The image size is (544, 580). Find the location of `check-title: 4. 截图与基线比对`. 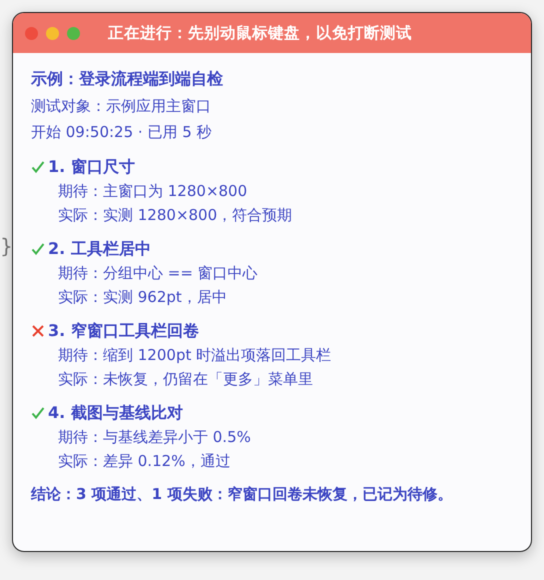

check-title: 4. 截图与基线比对 is located at coordinates (115, 413).